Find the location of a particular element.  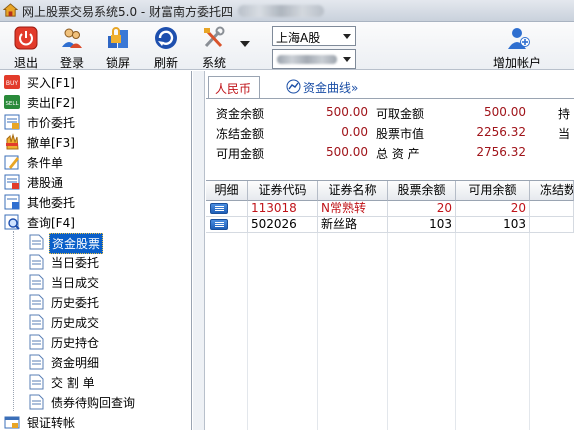

table-row: 502026 新丝路 103 103 is located at coordinates (390, 225).